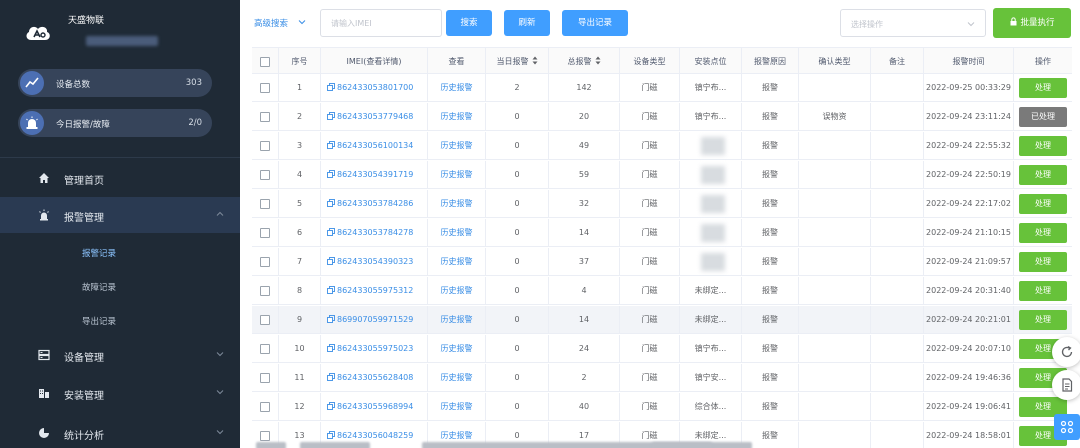 This screenshot has width=1080, height=448. I want to click on column-header: 报警原因, so click(770, 61).